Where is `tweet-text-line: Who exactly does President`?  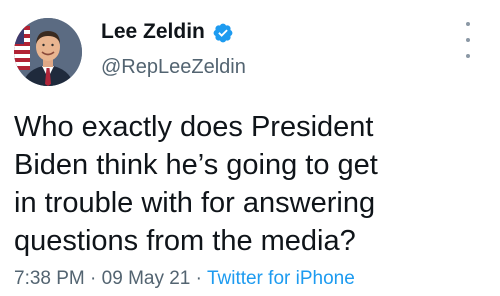
tweet-text-line: Who exactly does President is located at coordinates (194, 127).